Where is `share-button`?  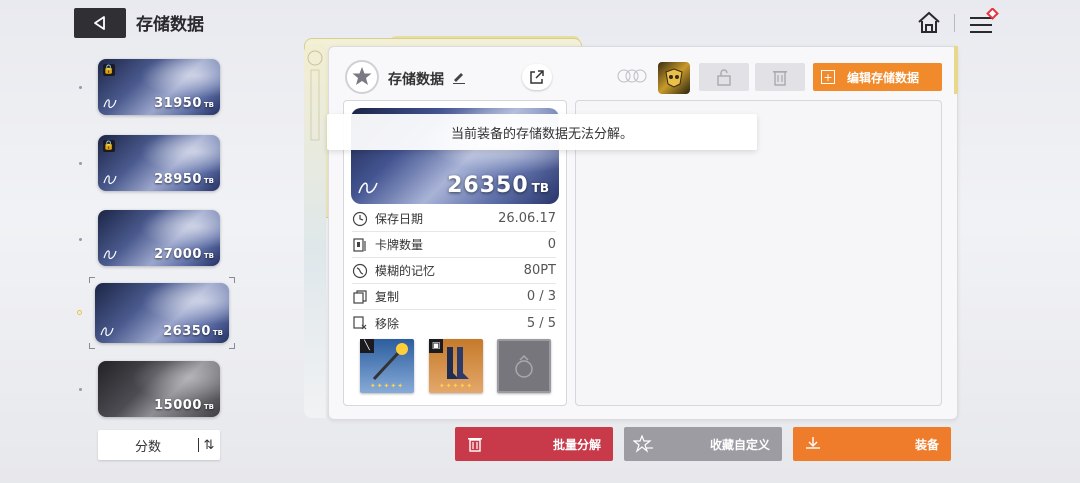 share-button is located at coordinates (537, 77).